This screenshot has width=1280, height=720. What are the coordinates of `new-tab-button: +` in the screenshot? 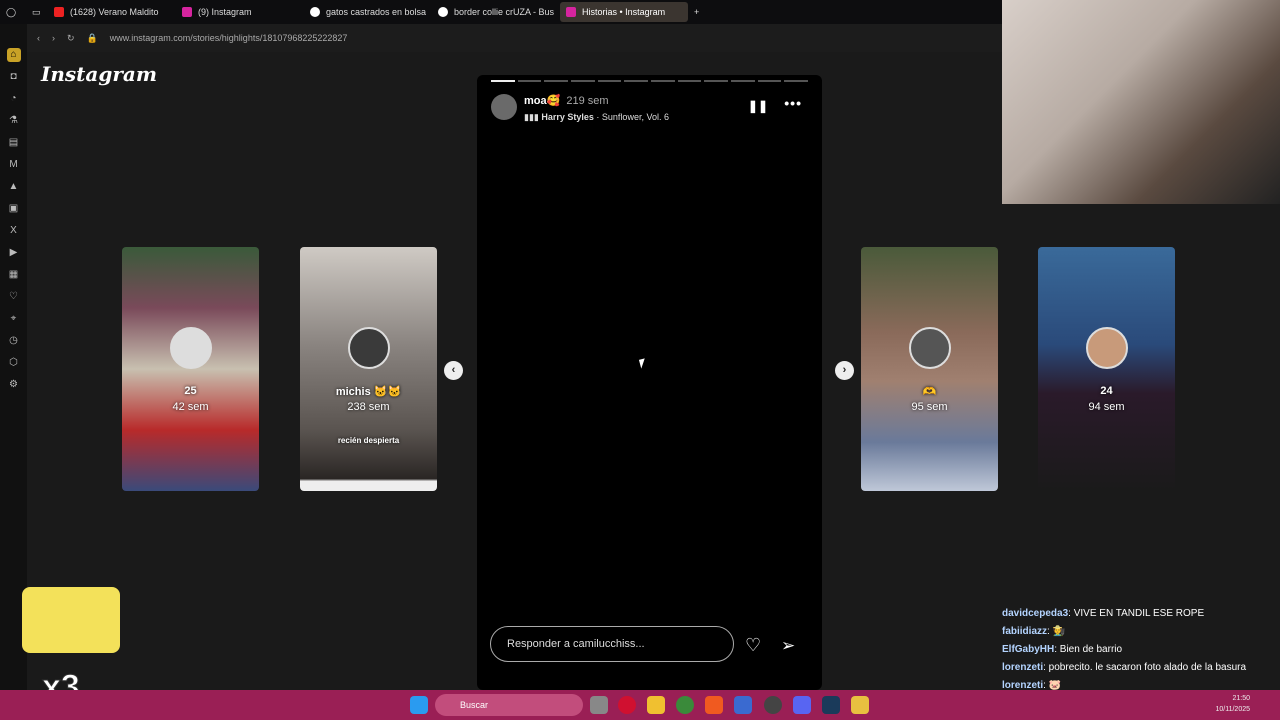 It's located at (698, 12).